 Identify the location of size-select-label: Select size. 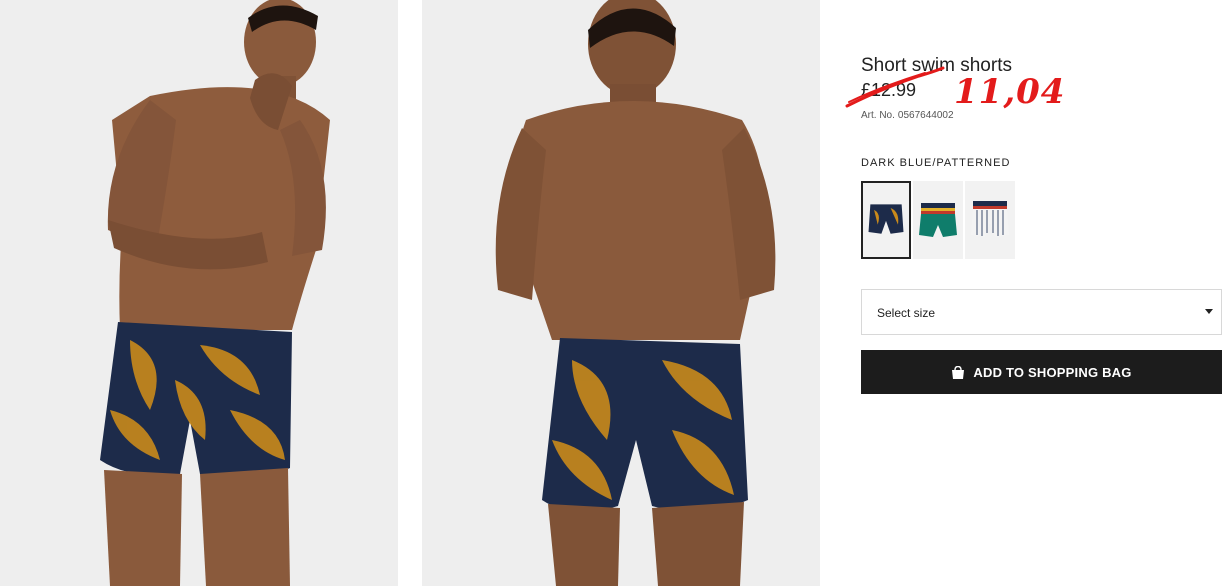
(906, 313).